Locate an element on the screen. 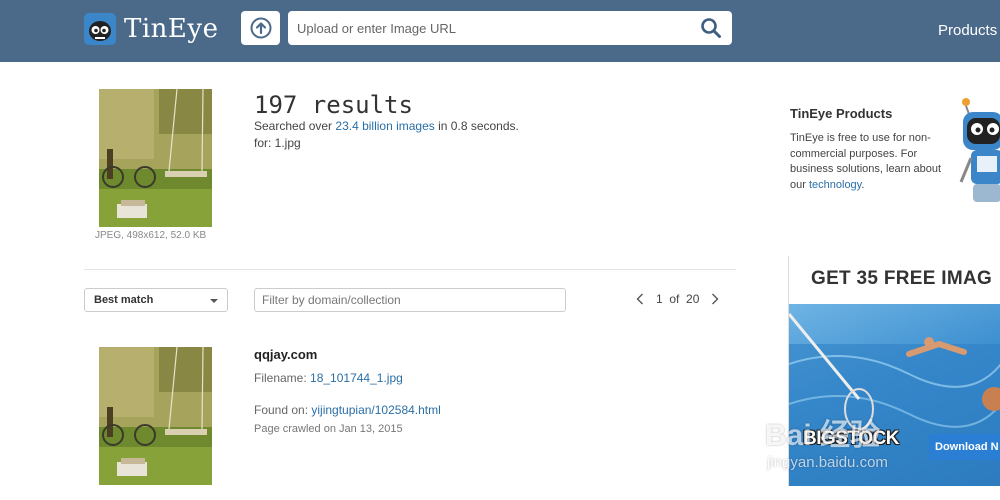 This screenshot has height=500, width=1000. query-image-meta: JPEG, 498x612, 52.0 KB is located at coordinates (151, 235).